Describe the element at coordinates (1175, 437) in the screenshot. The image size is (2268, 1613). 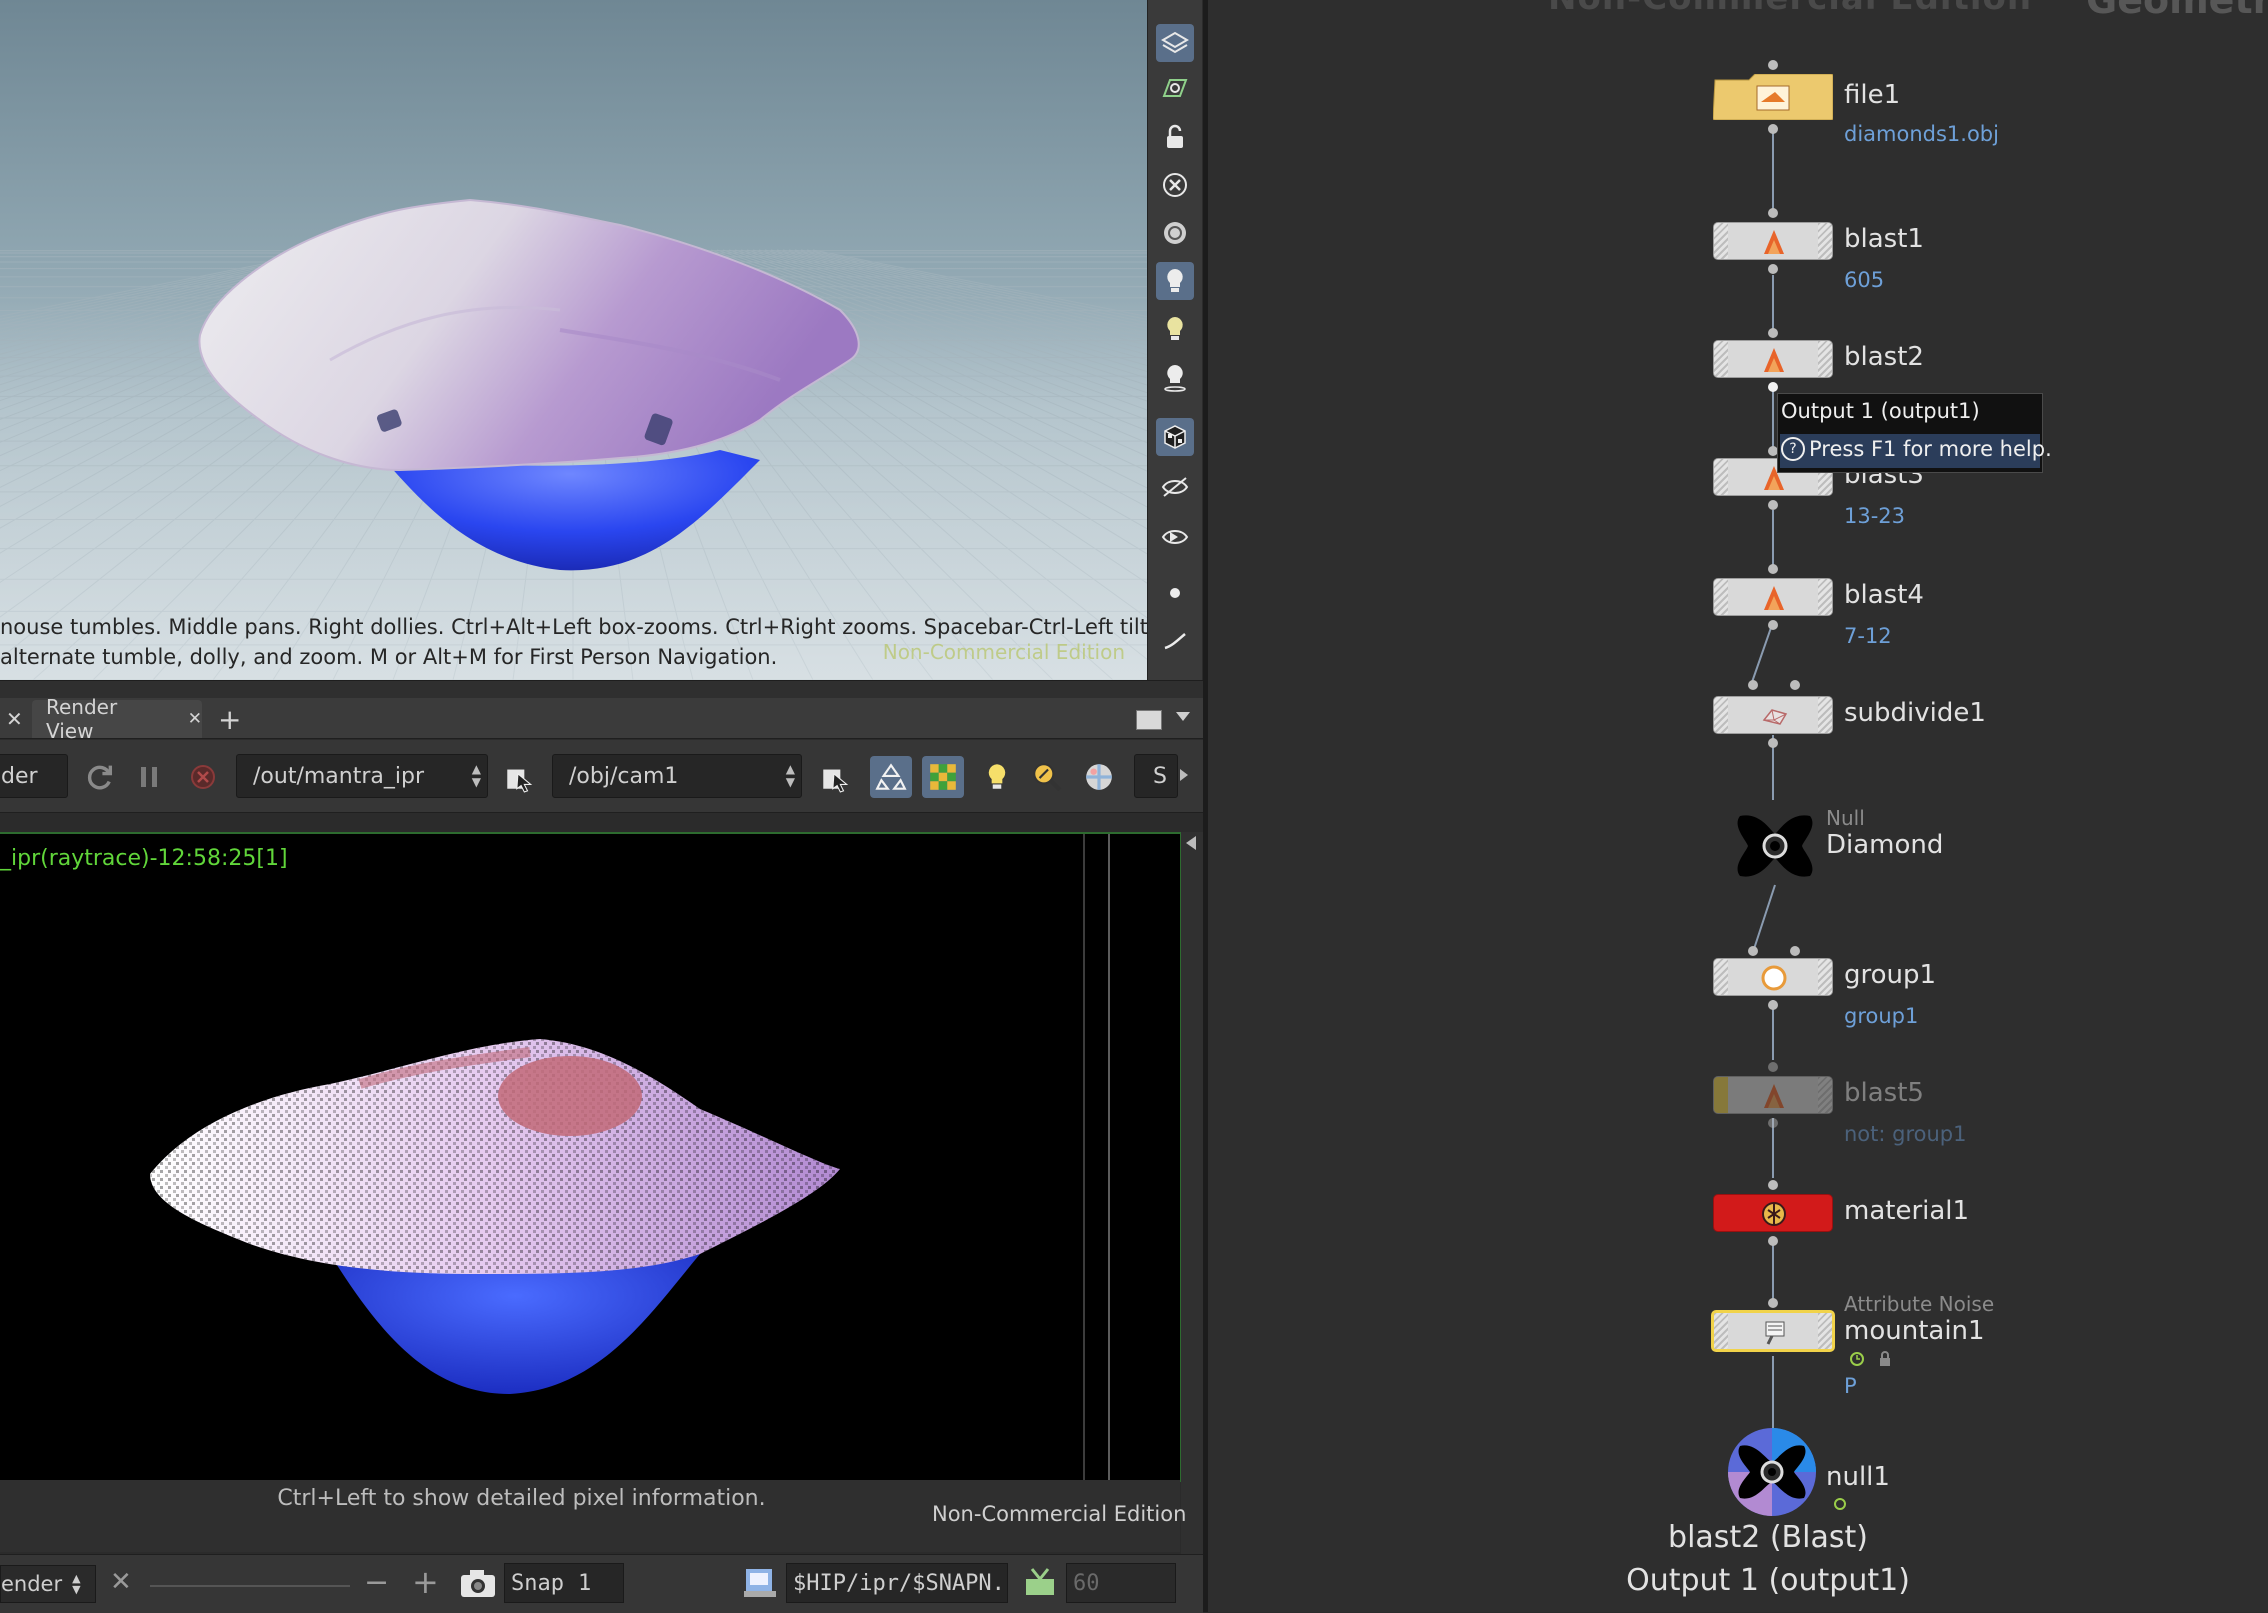
I see `checker-icon` at that location.